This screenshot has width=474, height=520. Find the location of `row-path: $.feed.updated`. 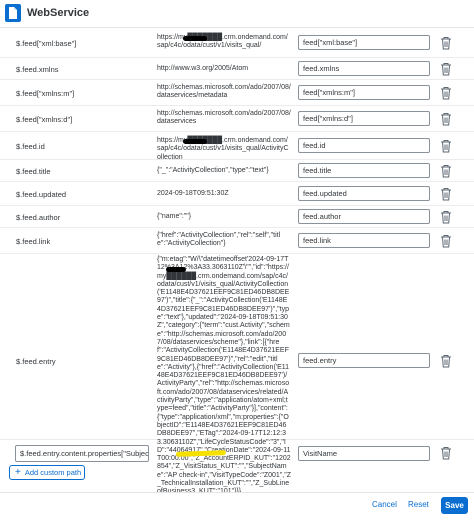

row-path: $.feed.updated is located at coordinates (41, 194).